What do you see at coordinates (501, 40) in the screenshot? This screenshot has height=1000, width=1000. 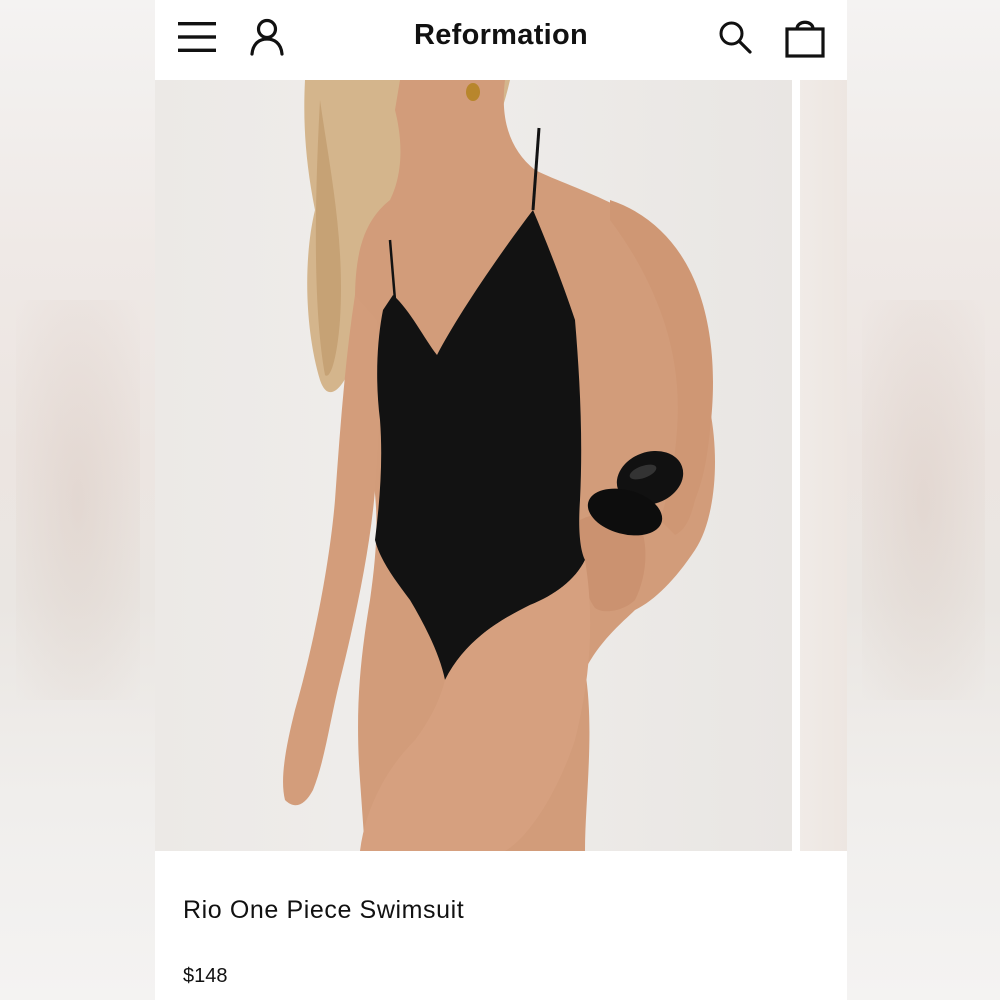 I see `site-header: Reformation` at bounding box center [501, 40].